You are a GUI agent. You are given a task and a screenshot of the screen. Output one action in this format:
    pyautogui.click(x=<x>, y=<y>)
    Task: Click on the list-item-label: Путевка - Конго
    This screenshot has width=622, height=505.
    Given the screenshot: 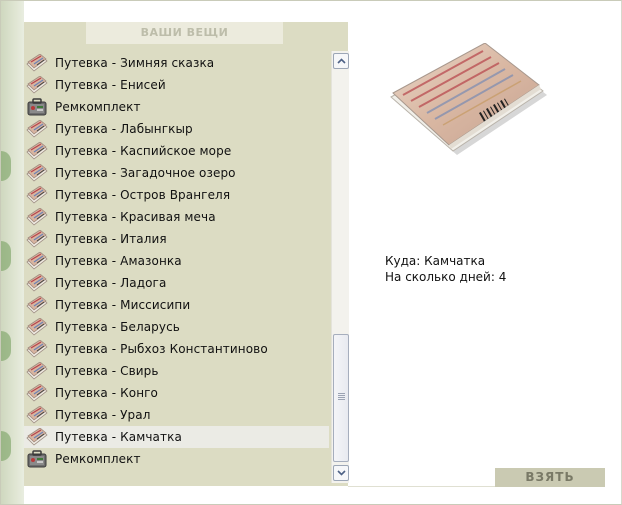 What is the action you would take?
    pyautogui.click(x=106, y=393)
    